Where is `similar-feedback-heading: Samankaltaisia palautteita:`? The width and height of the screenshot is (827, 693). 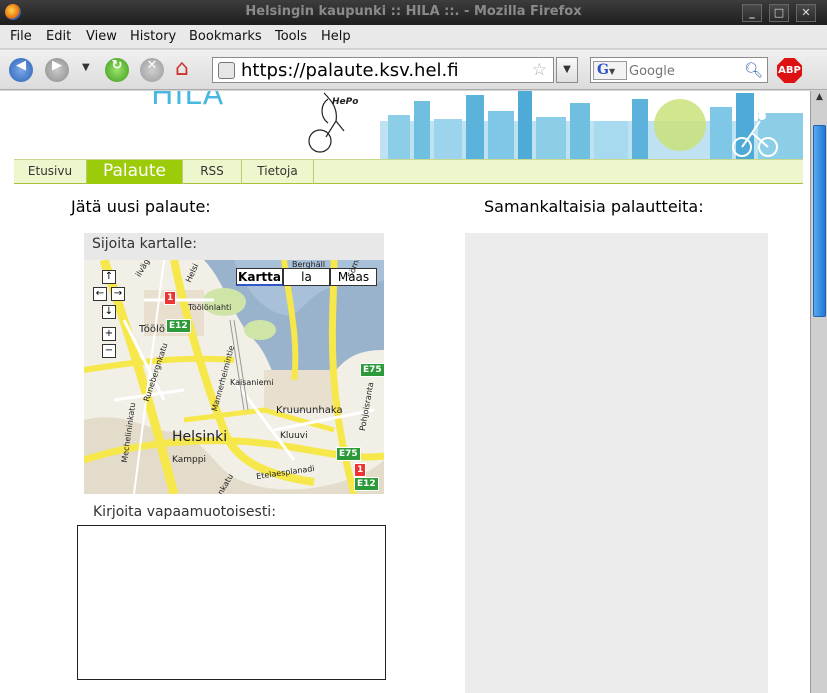 similar-feedback-heading: Samankaltaisia palautteita: is located at coordinates (594, 206).